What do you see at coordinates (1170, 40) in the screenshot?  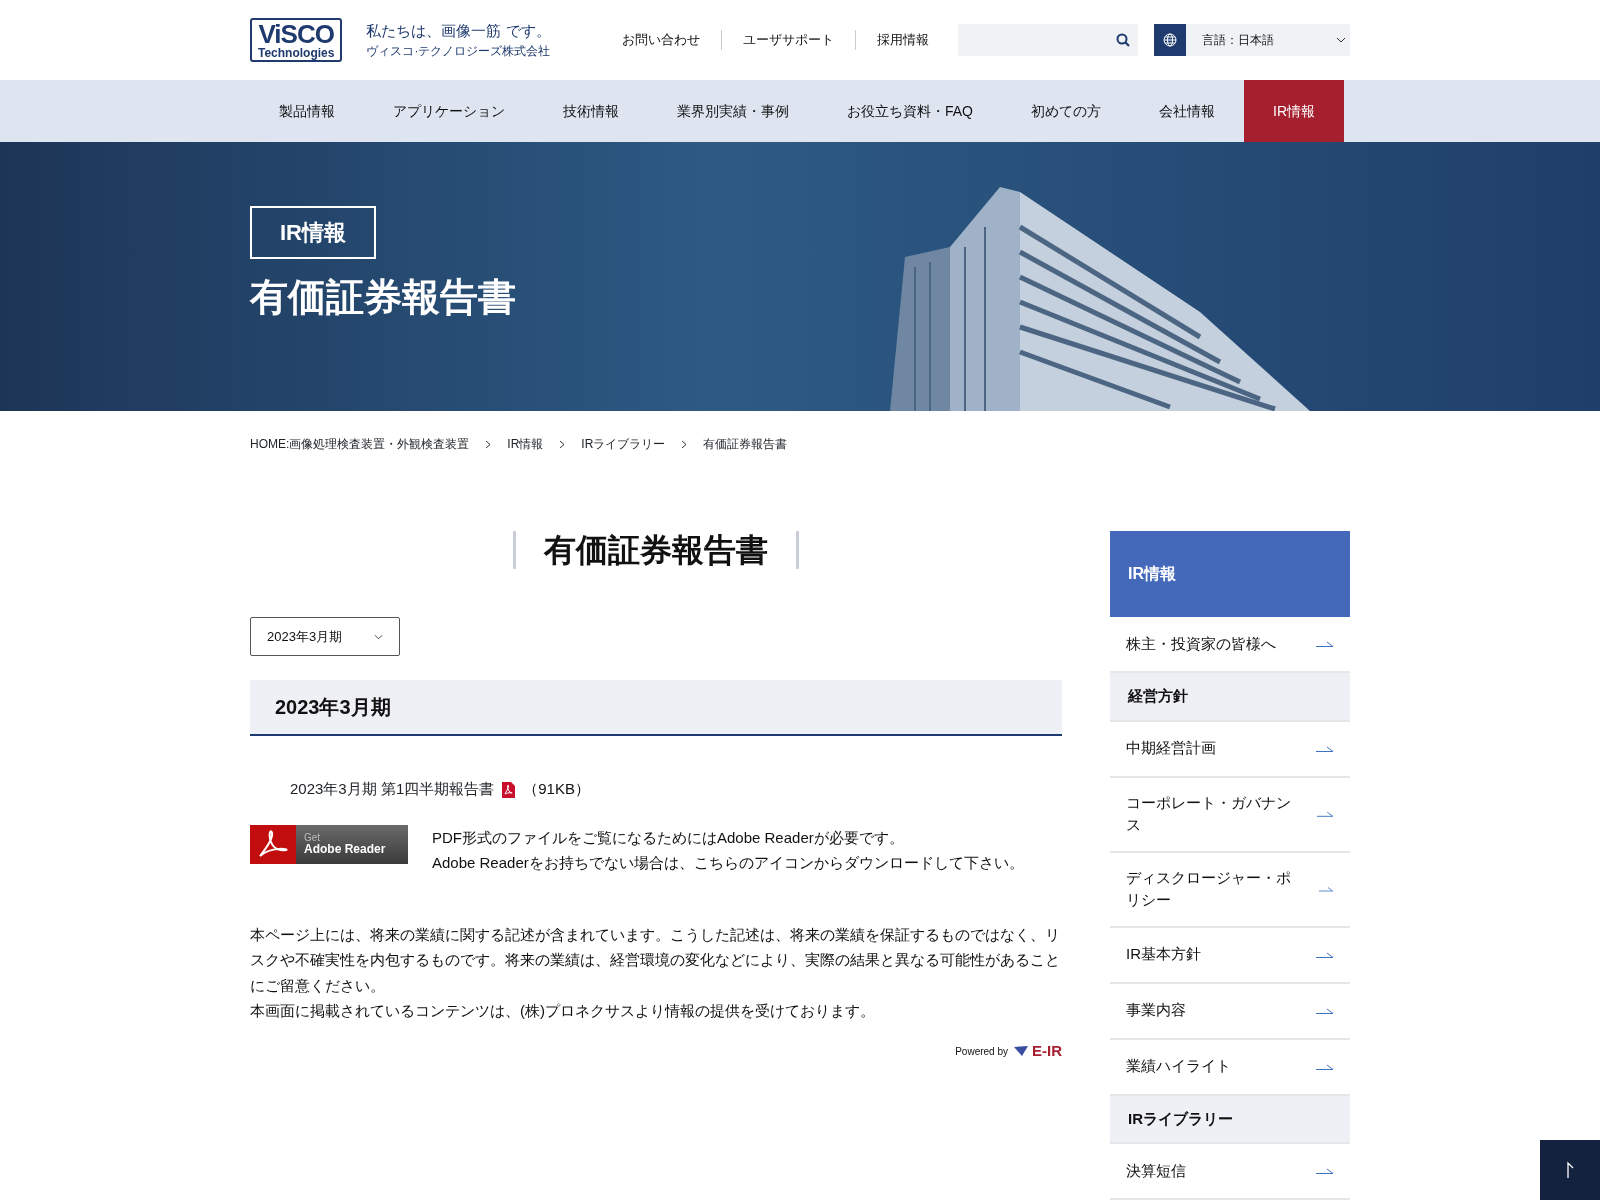 I see `globe-icon` at bounding box center [1170, 40].